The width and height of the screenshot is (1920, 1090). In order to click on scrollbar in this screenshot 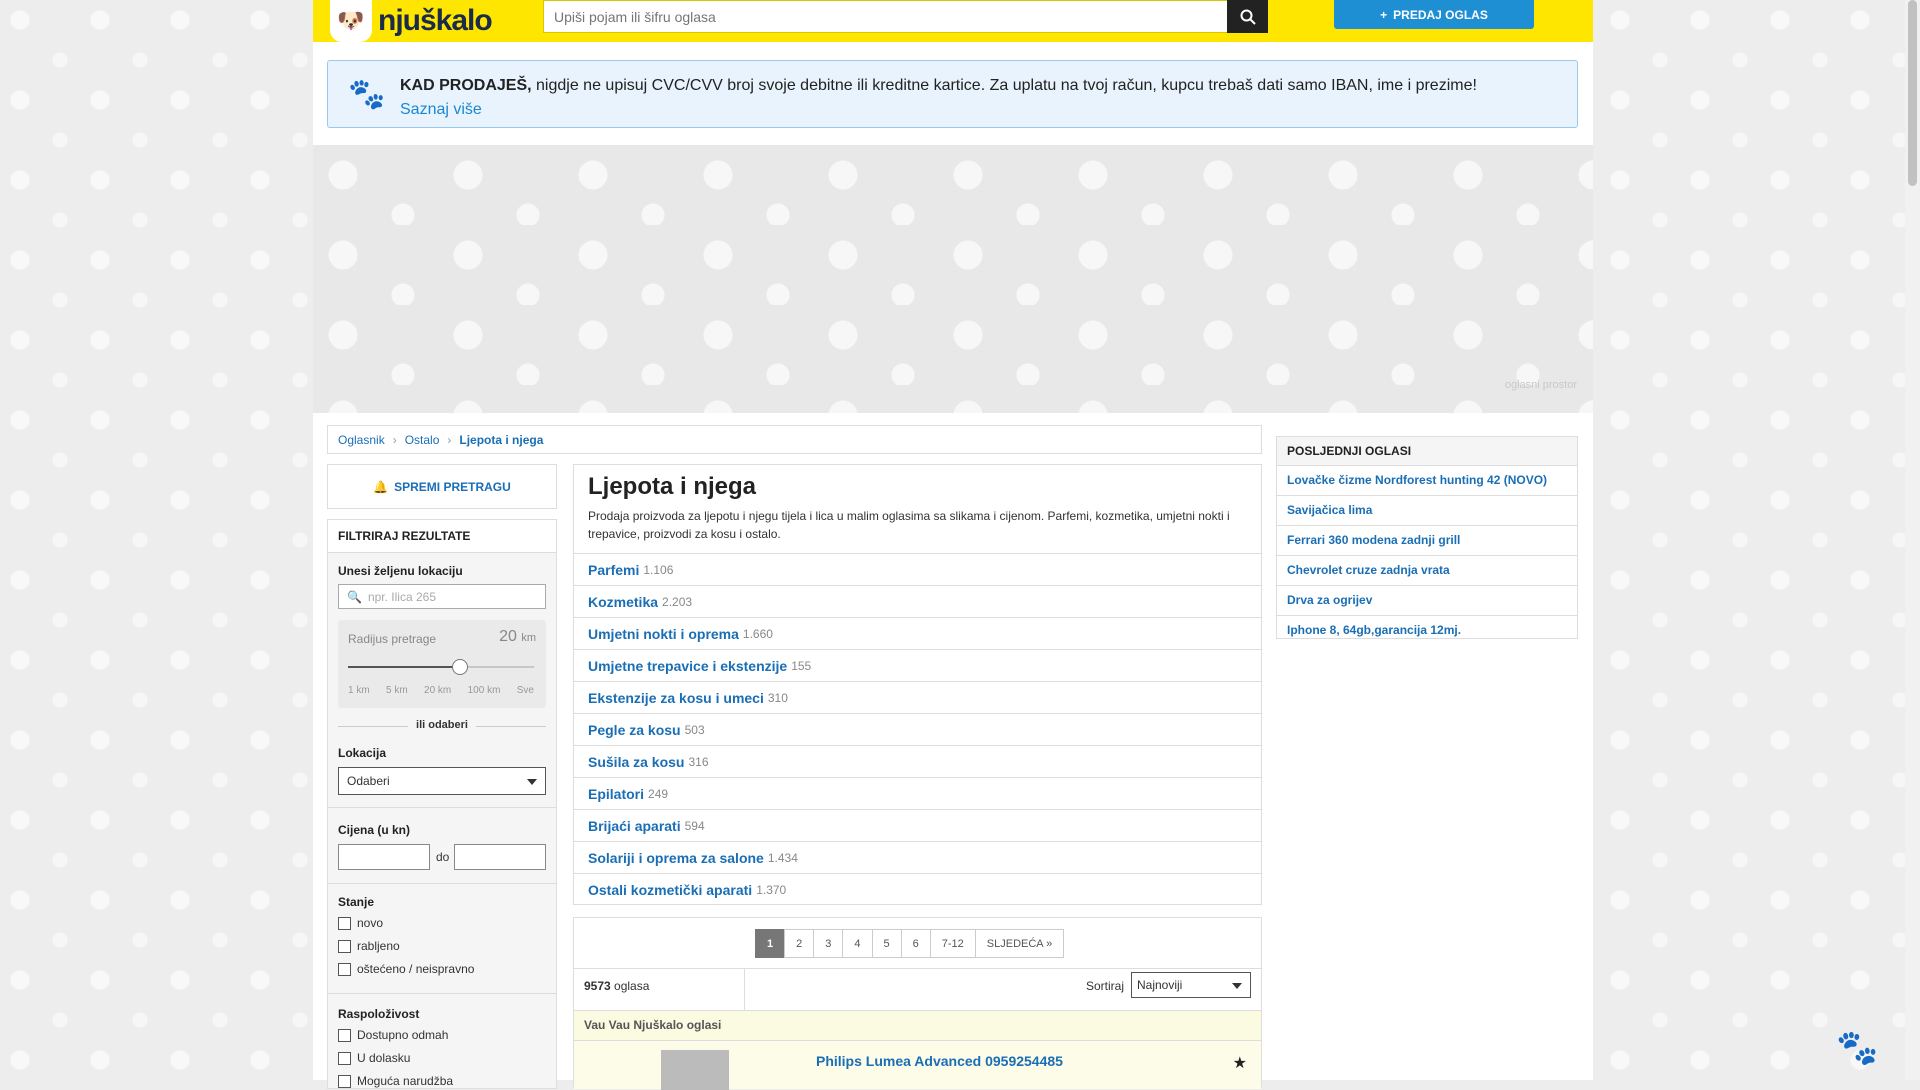, I will do `click(1912, 540)`.